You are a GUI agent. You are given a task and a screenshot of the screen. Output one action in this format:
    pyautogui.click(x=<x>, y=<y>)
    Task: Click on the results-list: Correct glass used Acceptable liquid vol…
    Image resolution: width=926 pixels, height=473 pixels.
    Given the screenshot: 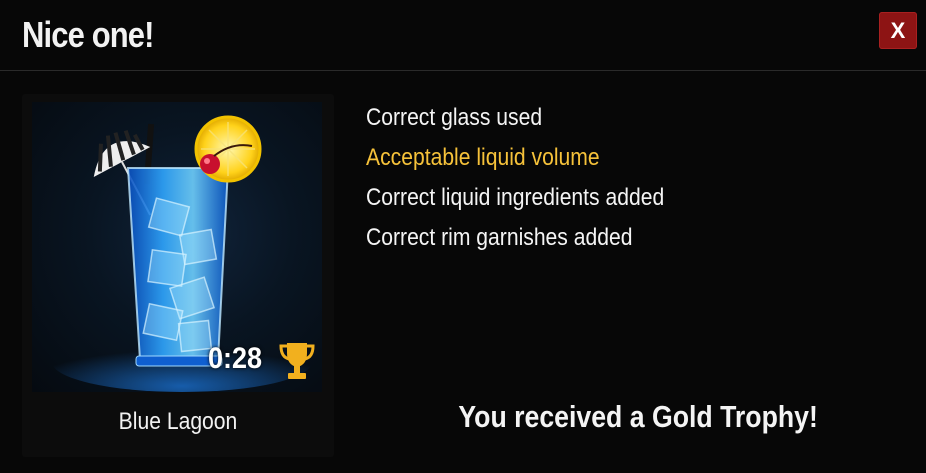 What is the action you would take?
    pyautogui.click(x=535, y=178)
    